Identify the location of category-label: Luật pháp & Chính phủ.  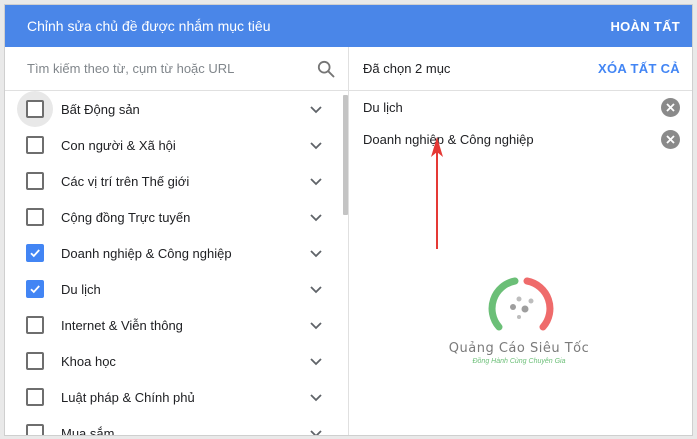
(128, 397).